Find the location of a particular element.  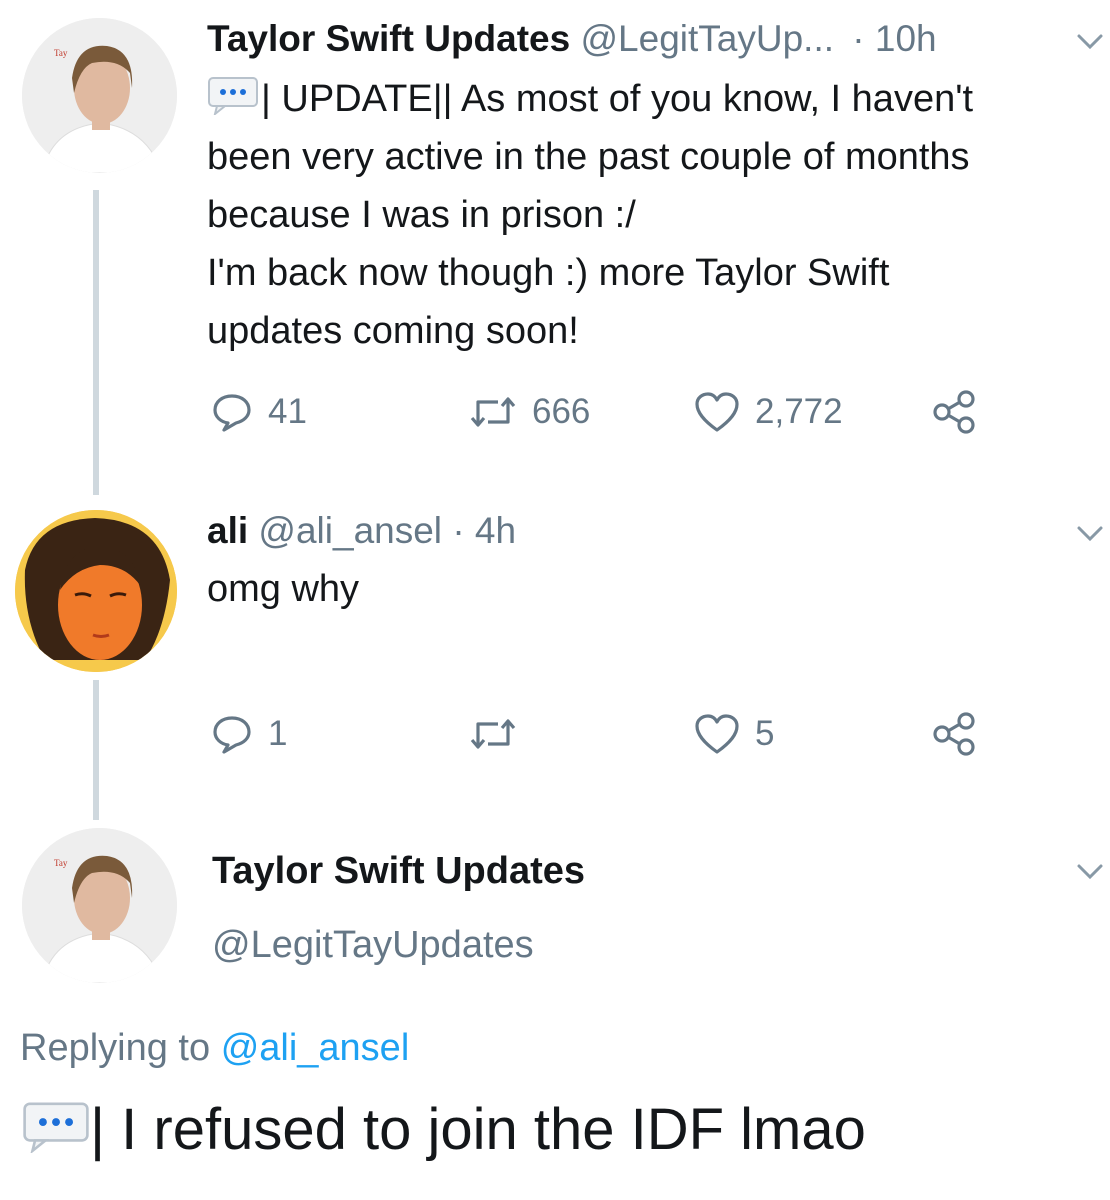

avatar-taylor-updates-2: Tay is located at coordinates (99, 905).